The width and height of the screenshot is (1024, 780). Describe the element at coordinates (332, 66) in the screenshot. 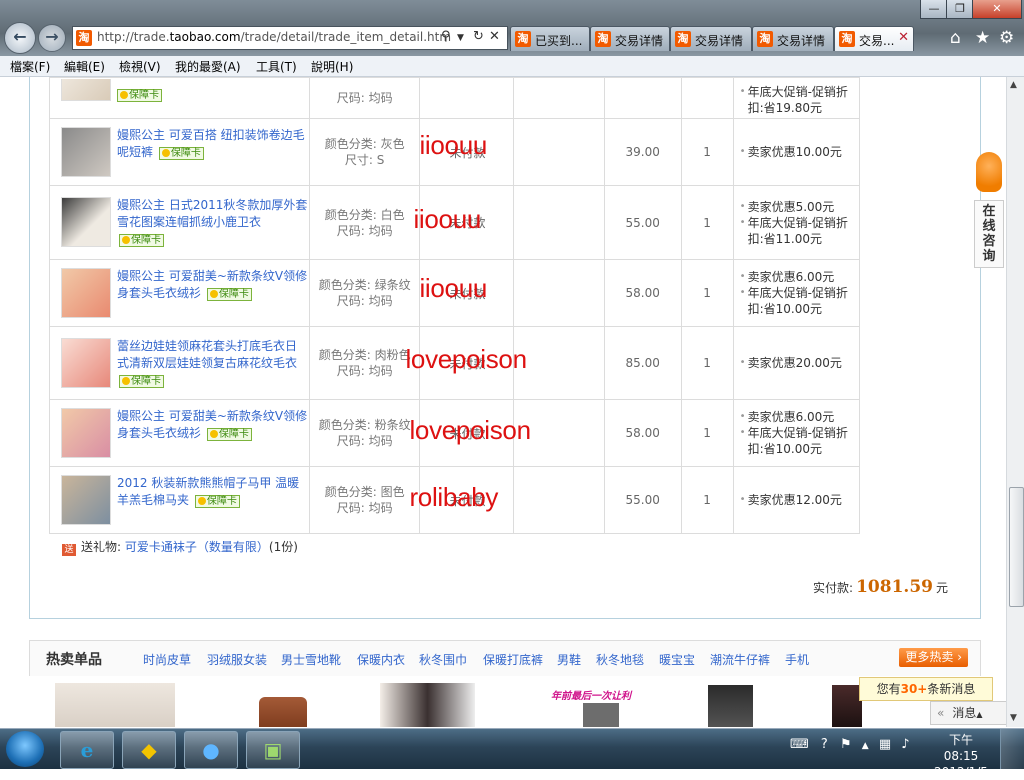

I see `menu-help: 說明(H)` at that location.